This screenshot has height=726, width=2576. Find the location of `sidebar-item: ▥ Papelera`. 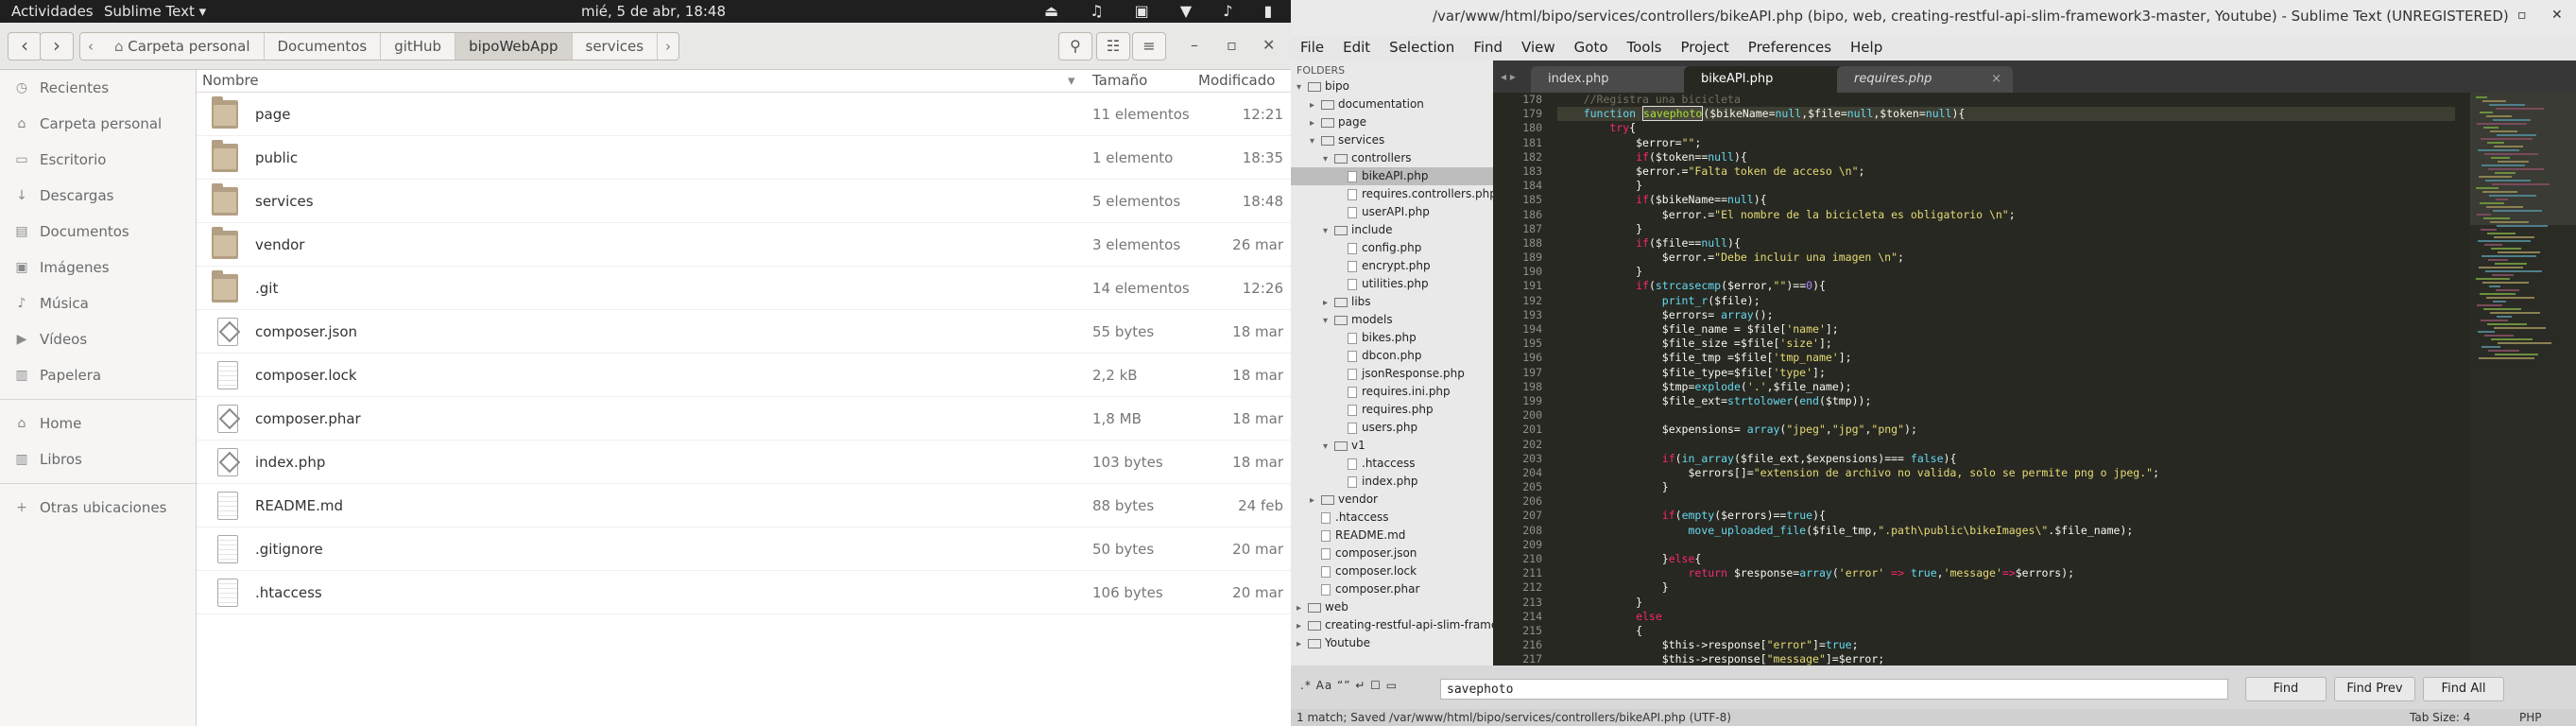

sidebar-item: ▥ Papelera is located at coordinates (98, 375).